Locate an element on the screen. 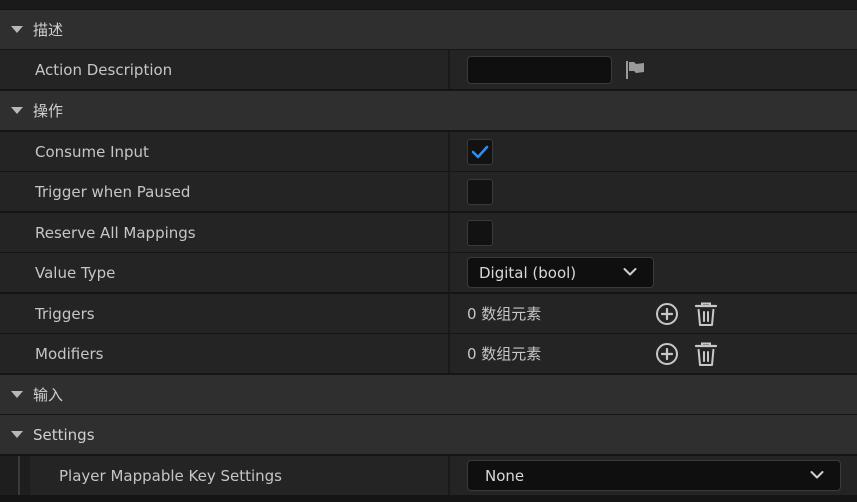 The width and height of the screenshot is (857, 502). category-title: Settings is located at coordinates (64, 434).